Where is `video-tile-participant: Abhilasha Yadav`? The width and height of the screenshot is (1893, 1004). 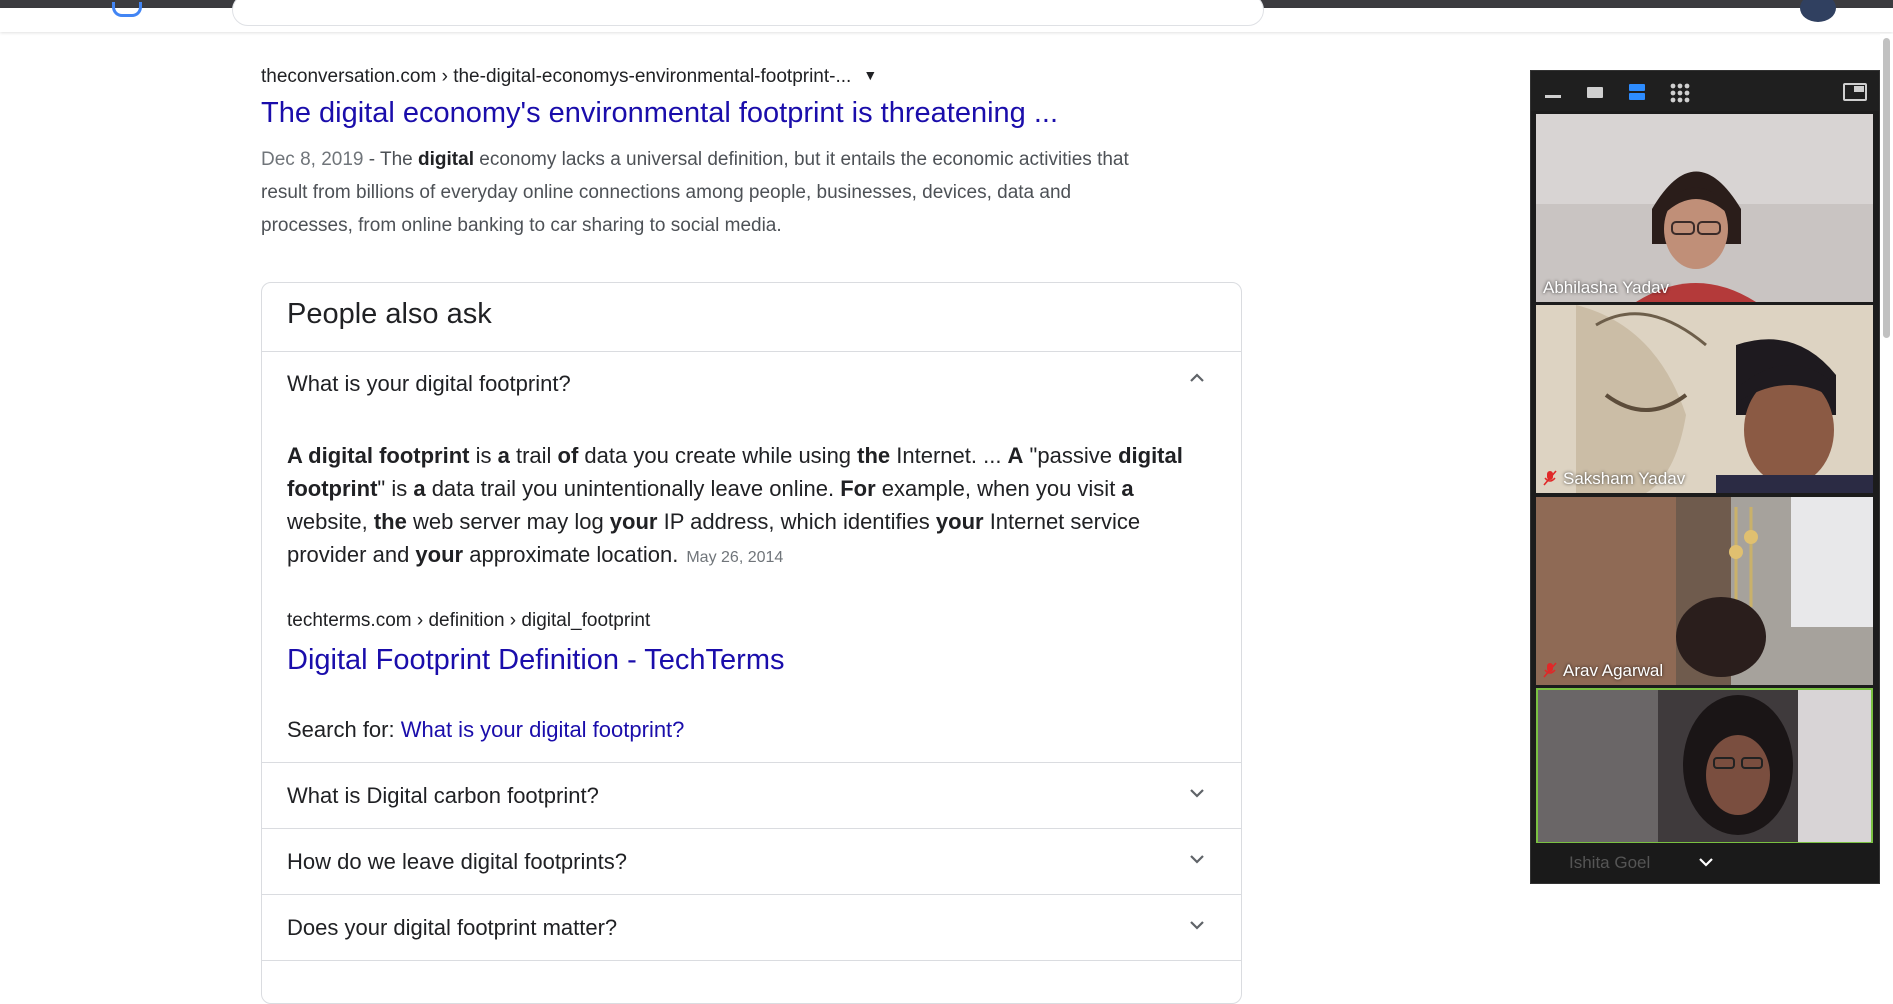
video-tile-participant: Abhilasha Yadav is located at coordinates (1704, 208).